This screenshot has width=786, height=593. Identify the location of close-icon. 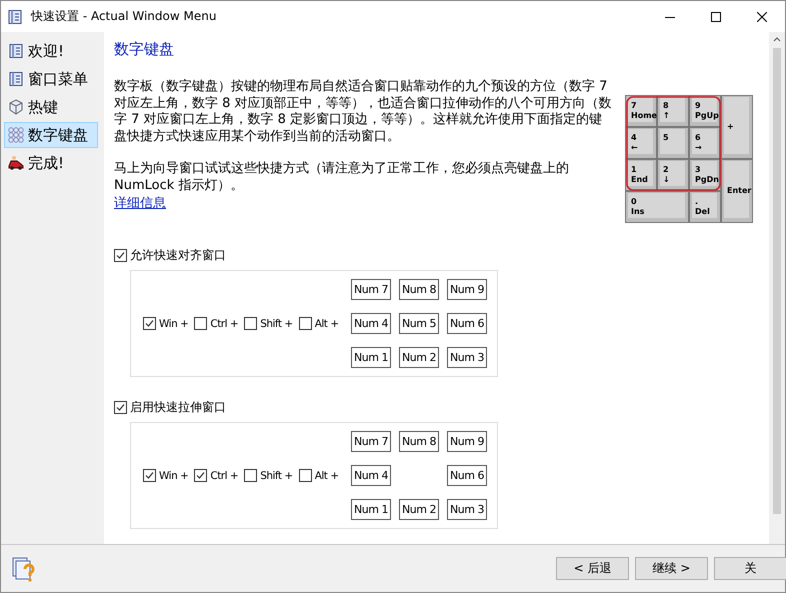
(762, 17).